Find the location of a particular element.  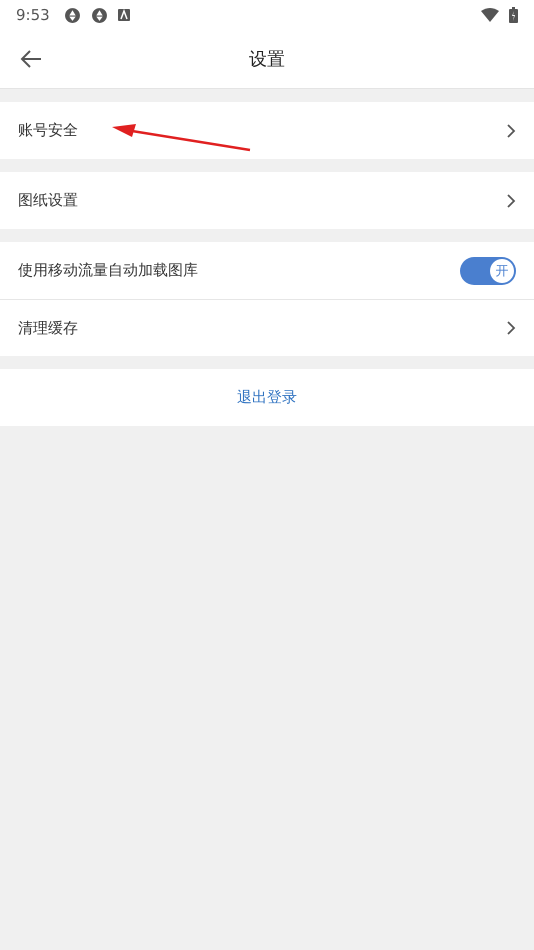

page-title: 设置 is located at coordinates (267, 59).